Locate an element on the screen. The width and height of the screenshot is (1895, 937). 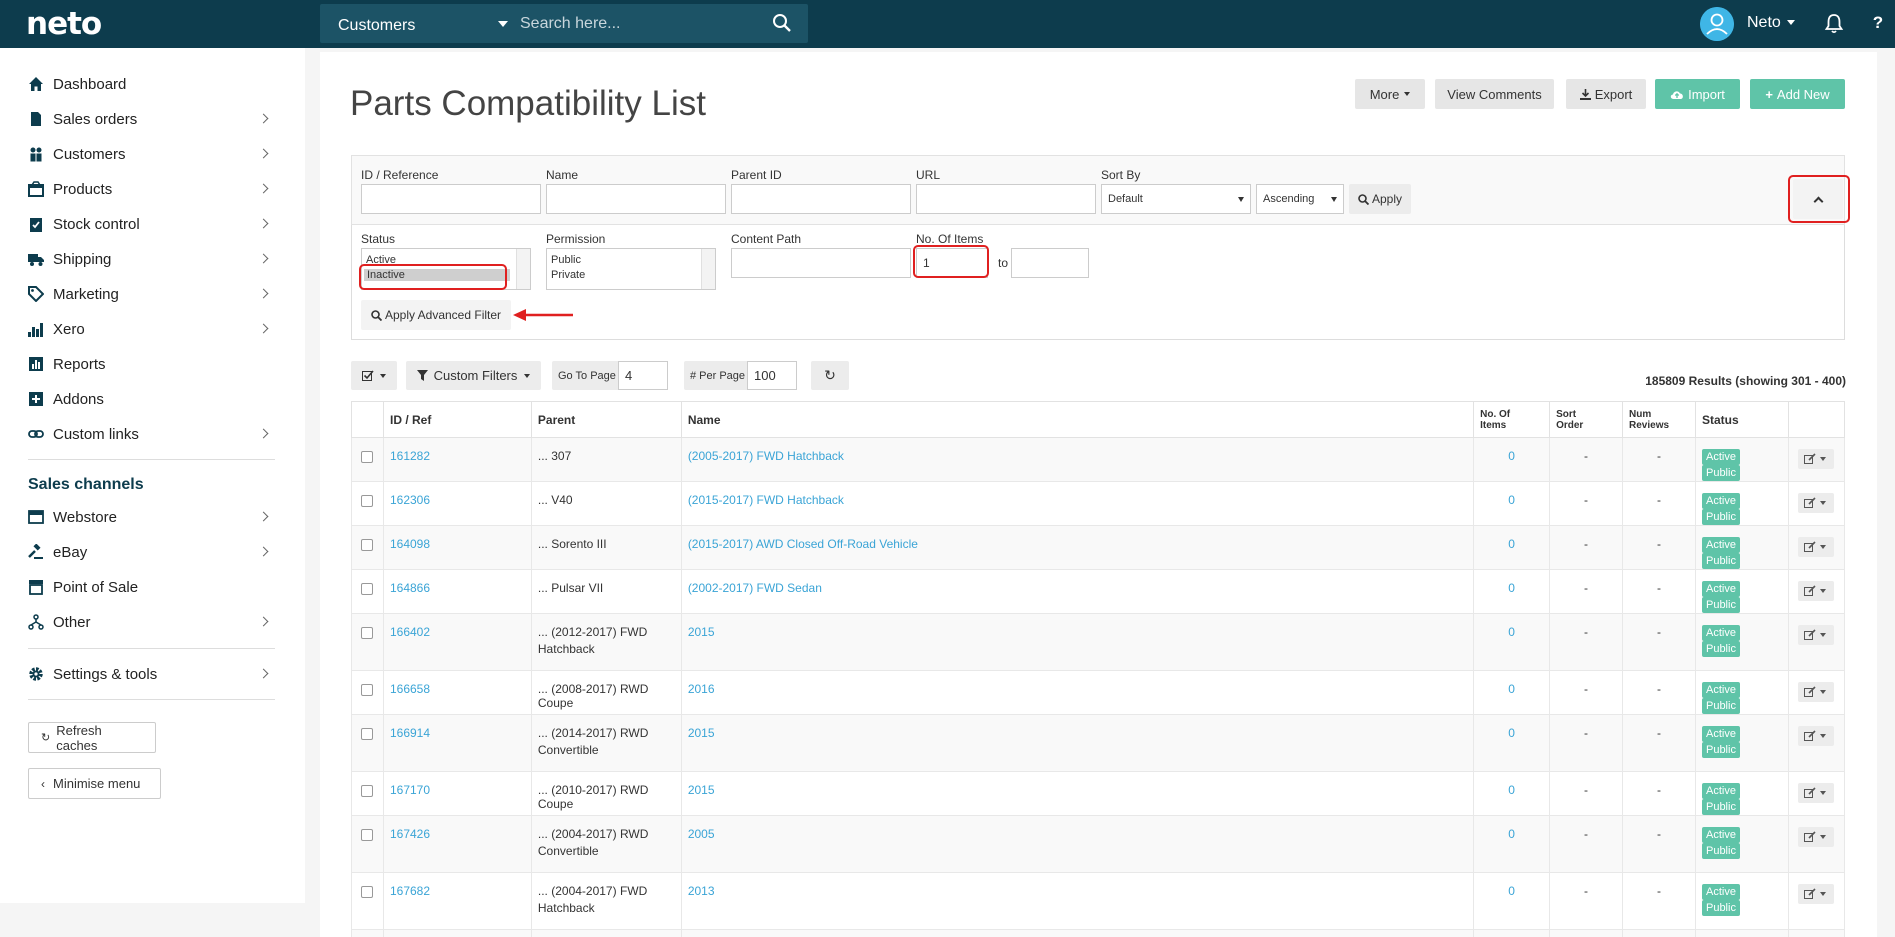
name-link: (2005-2017) FWD Hatchback is located at coordinates (766, 456).